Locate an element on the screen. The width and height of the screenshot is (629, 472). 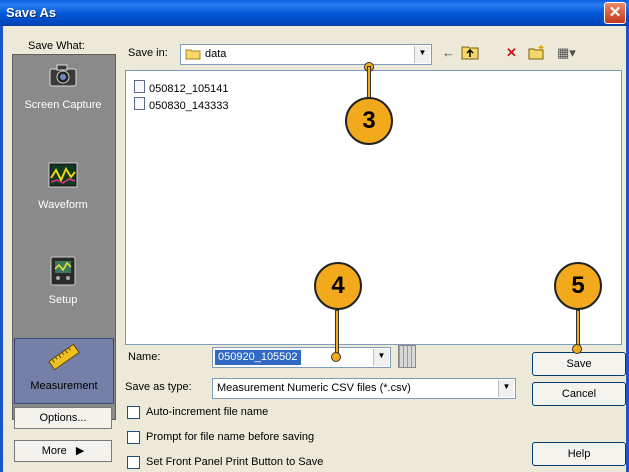
front-panel-print-checkbox is located at coordinates (133, 462).